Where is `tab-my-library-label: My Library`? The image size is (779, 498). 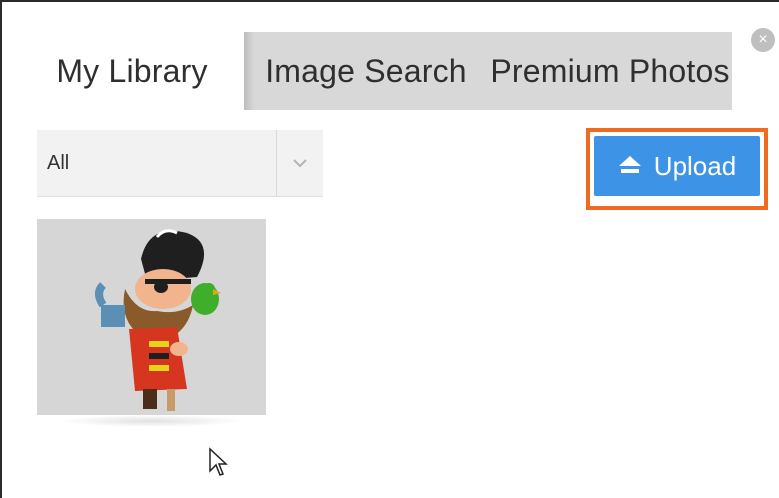 tab-my-library-label: My Library is located at coordinates (132, 70).